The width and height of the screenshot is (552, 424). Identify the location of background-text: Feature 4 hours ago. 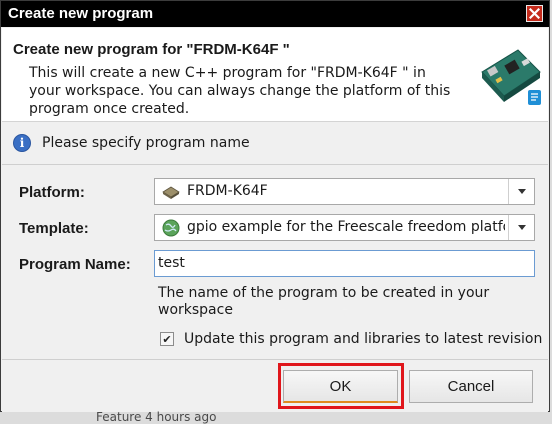
(156, 417).